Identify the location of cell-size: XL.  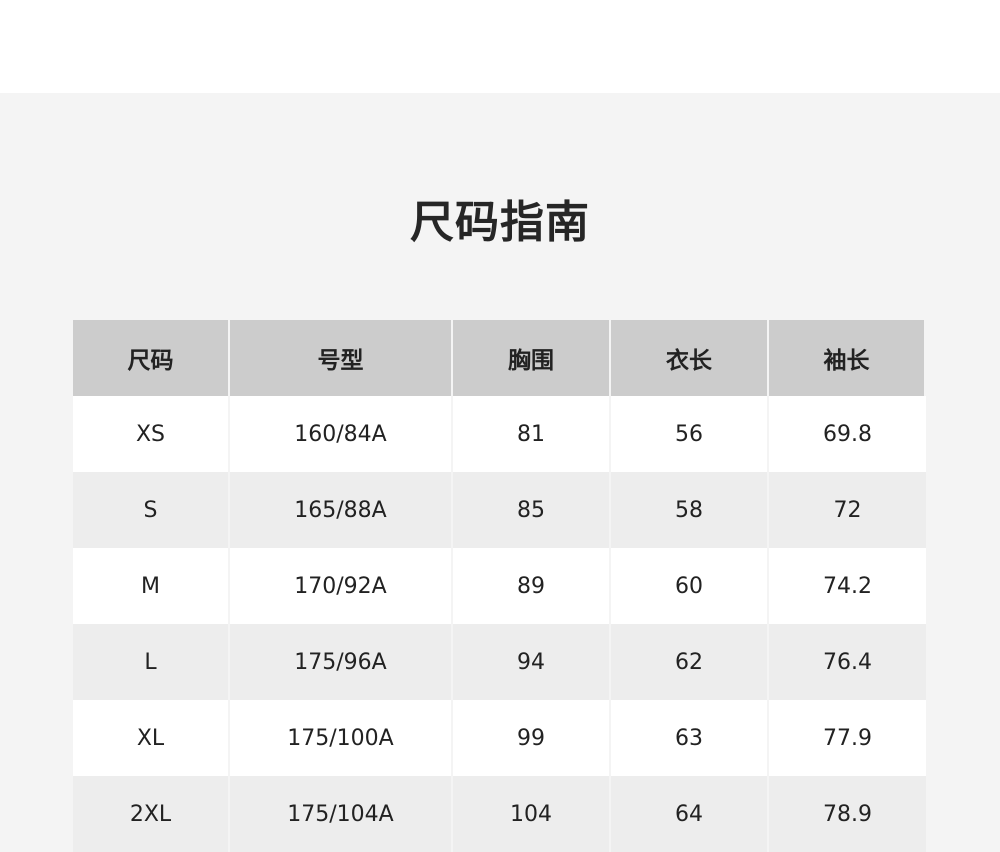
(151, 738).